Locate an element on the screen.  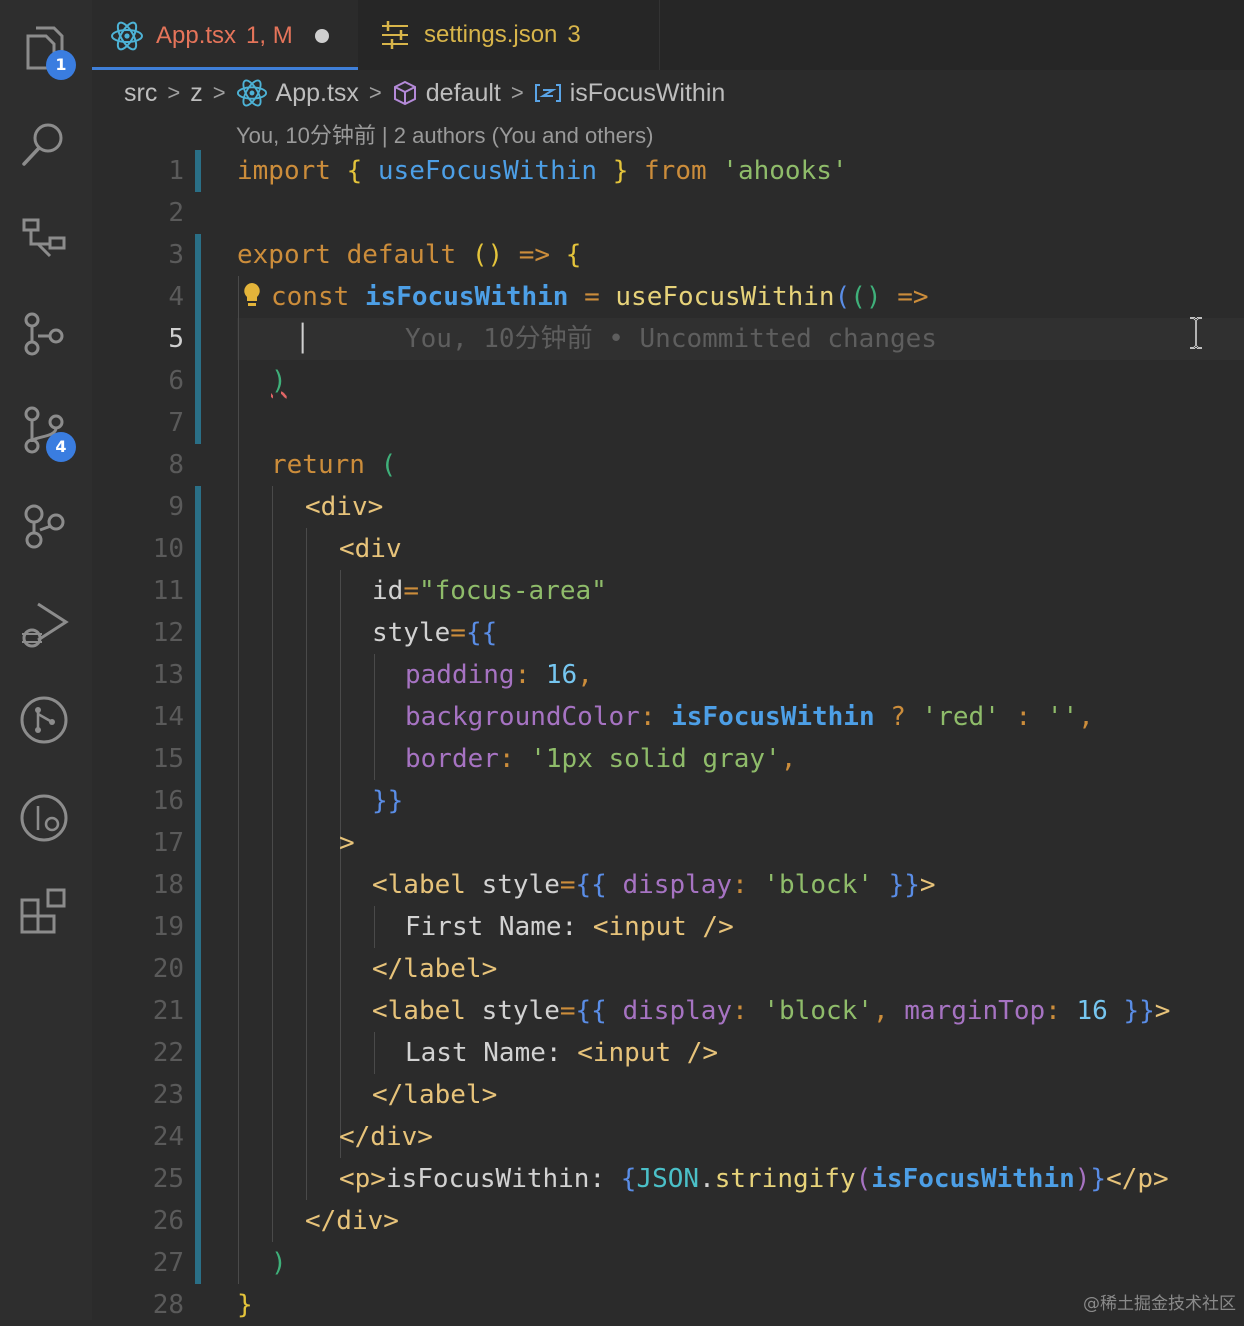
code-line: 22 Last Name: <input /> is located at coordinates (668, 1053).